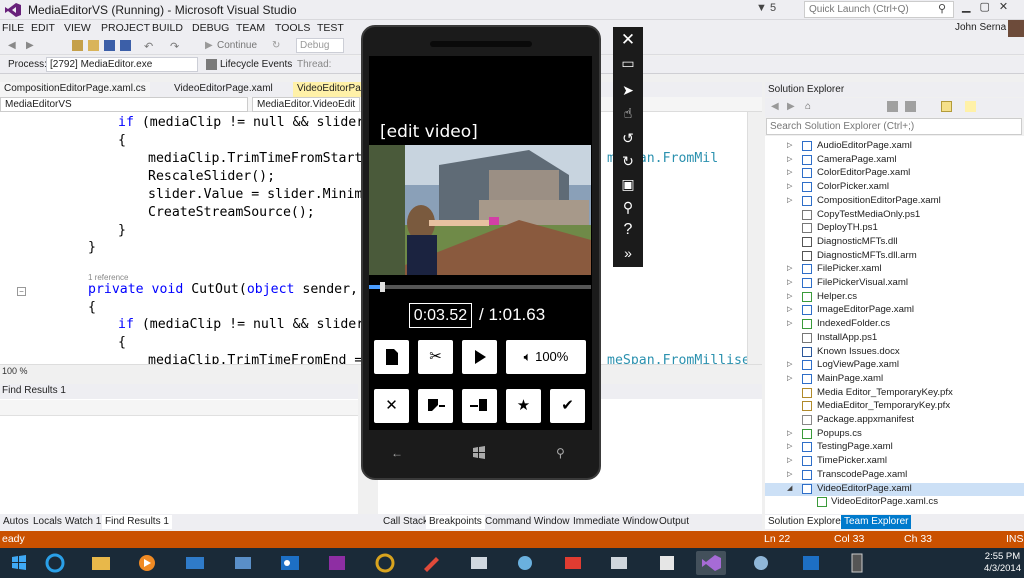 The image size is (1024, 578). What do you see at coordinates (989, 6) in the screenshot?
I see `window-controls: ▁▢✕` at bounding box center [989, 6].